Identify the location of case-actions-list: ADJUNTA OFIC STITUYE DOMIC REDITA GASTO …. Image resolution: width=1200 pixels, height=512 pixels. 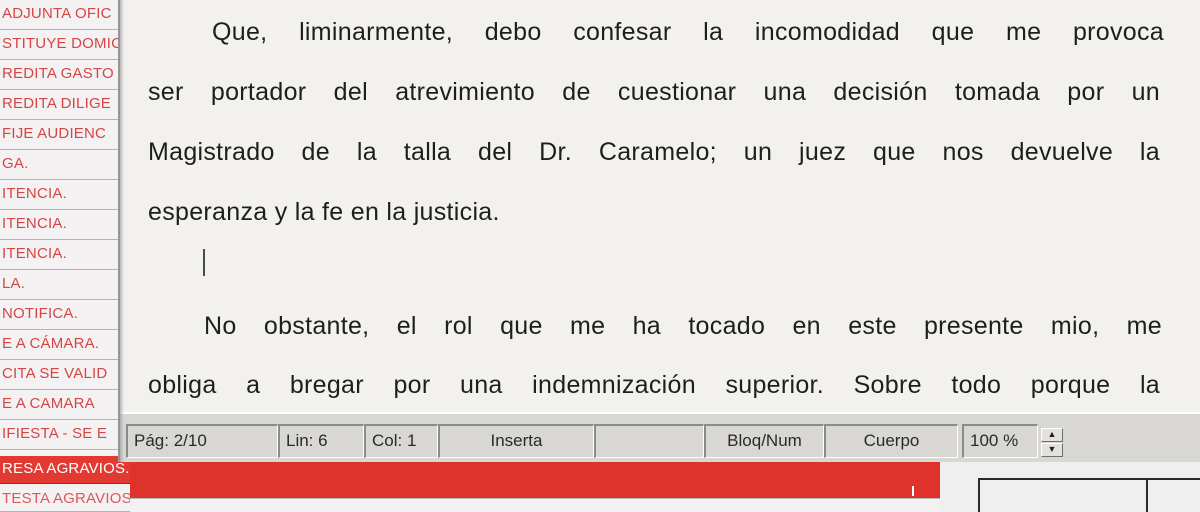
(65, 256).